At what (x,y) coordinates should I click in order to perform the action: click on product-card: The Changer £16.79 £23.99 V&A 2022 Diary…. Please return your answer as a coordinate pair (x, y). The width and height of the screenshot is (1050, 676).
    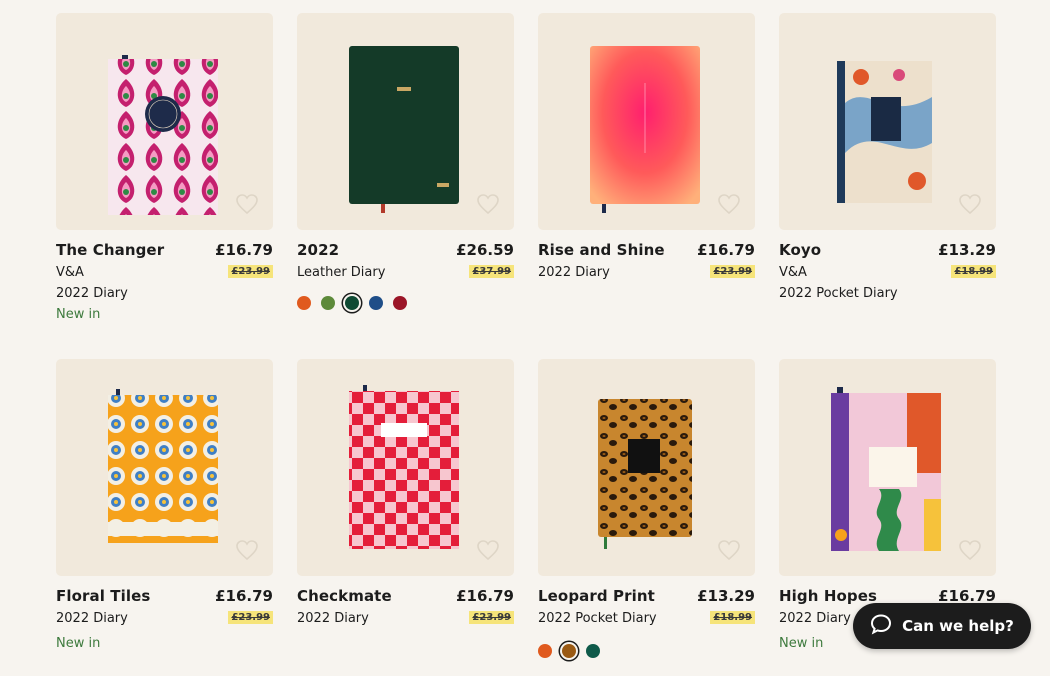
    Looking at the image, I should click on (164, 183).